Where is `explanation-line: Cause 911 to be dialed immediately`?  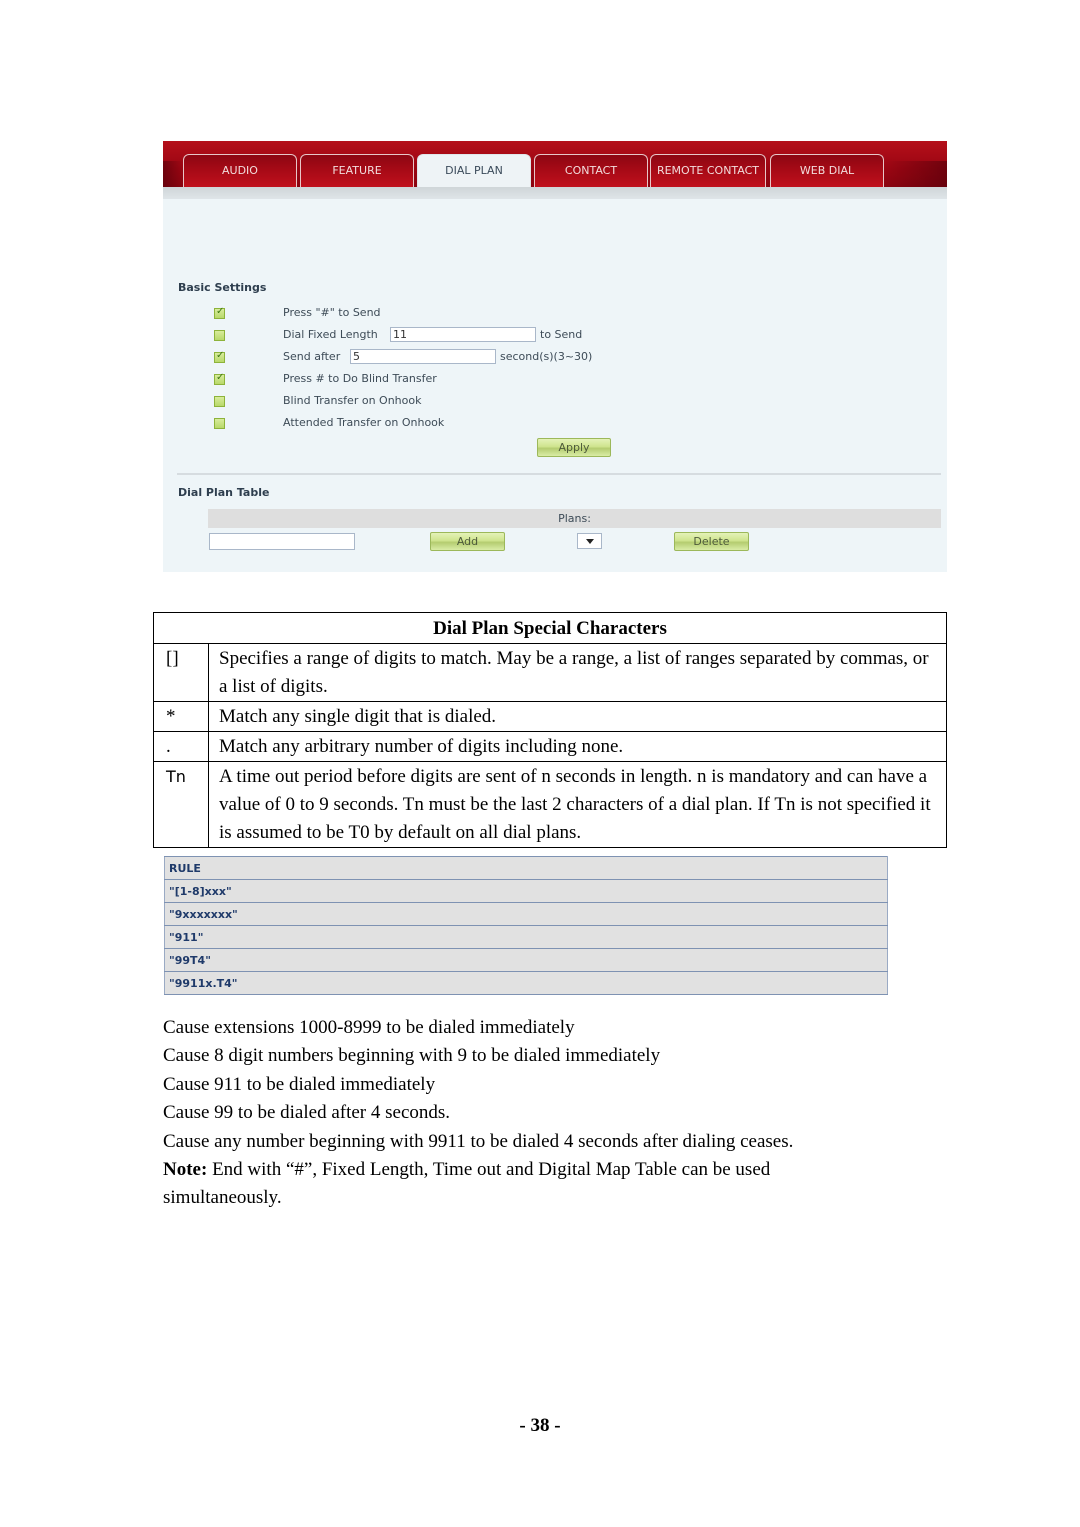 explanation-line: Cause 911 to be dialed immediately is located at coordinates (299, 1084).